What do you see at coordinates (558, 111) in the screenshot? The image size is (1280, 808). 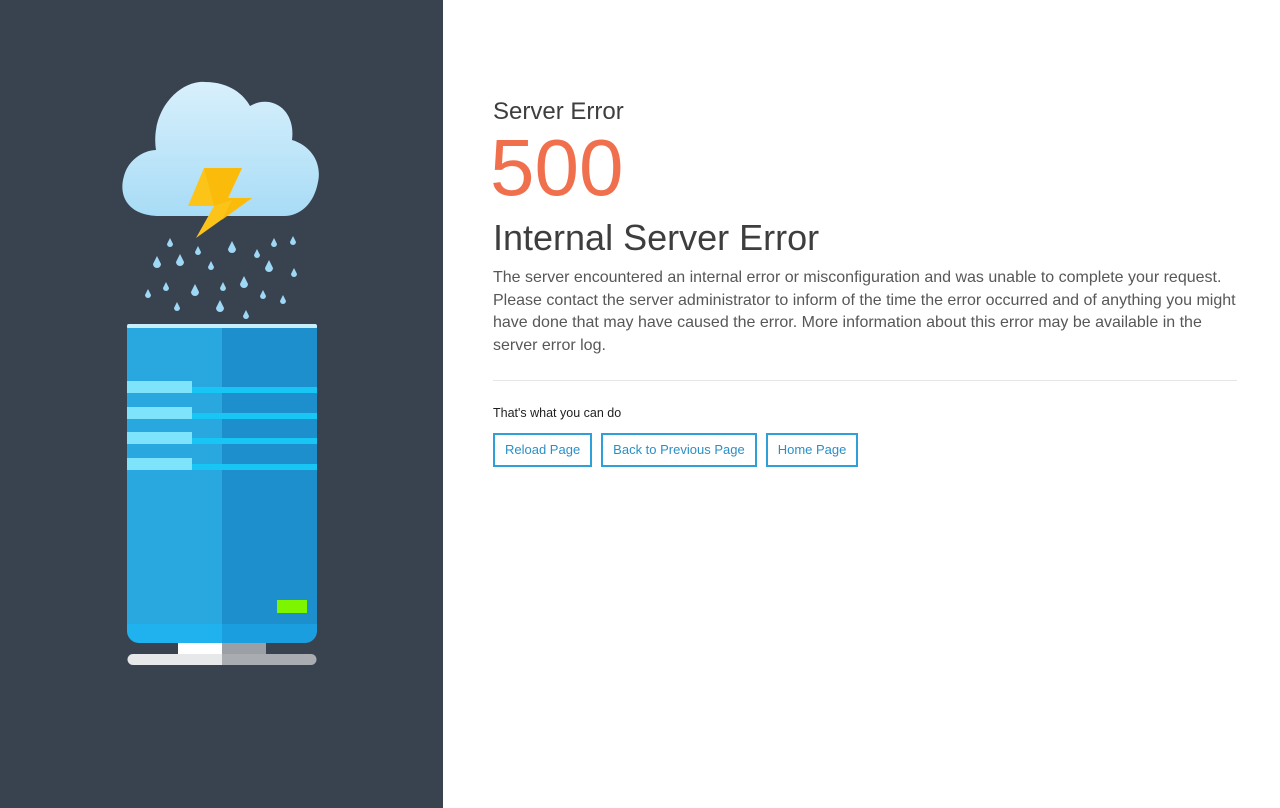 I see `error-eyebrow: Server Error` at bounding box center [558, 111].